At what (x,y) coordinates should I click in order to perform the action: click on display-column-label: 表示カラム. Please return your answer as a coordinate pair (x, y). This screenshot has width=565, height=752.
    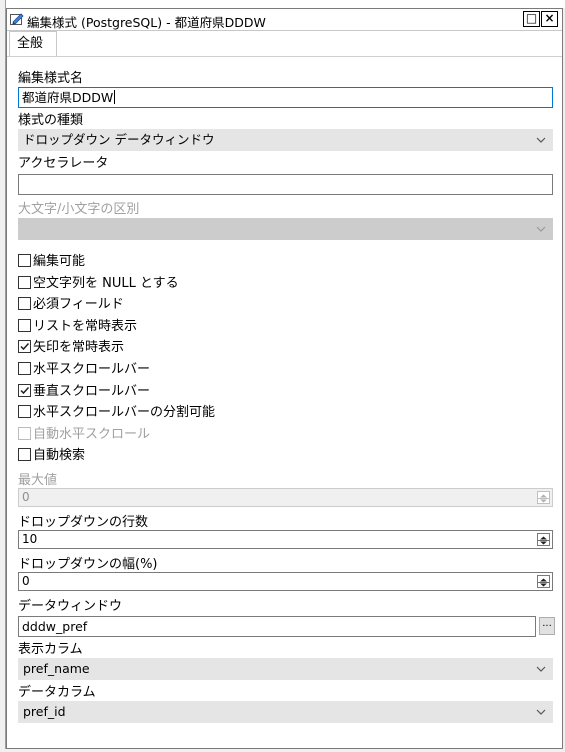
    Looking at the image, I should click on (50, 649).